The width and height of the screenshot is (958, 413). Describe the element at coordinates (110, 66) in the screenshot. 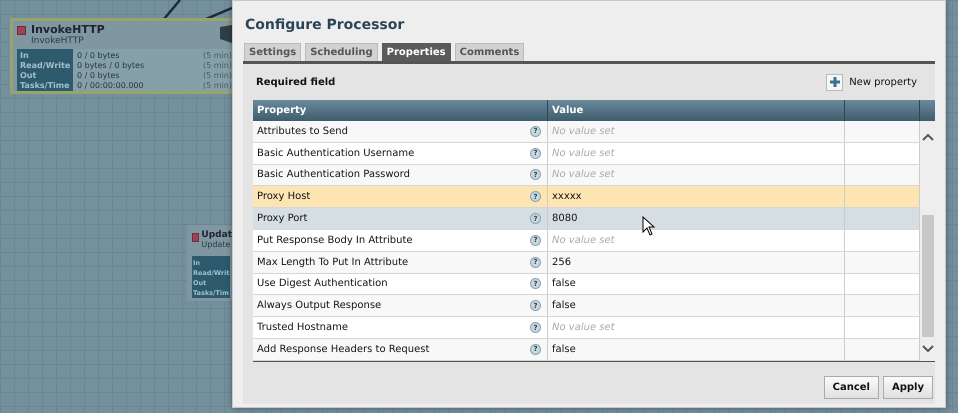

I see `stat-value: 0 bytes / 0 bytes` at that location.